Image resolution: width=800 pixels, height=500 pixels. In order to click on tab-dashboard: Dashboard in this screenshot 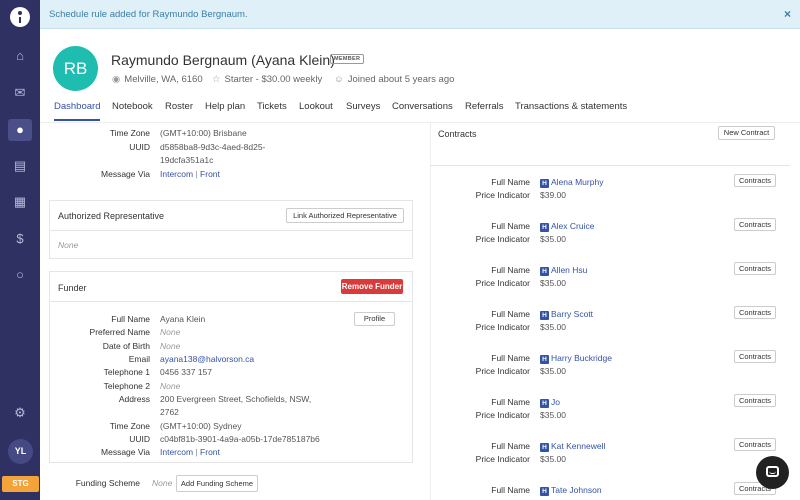, I will do `click(77, 106)`.